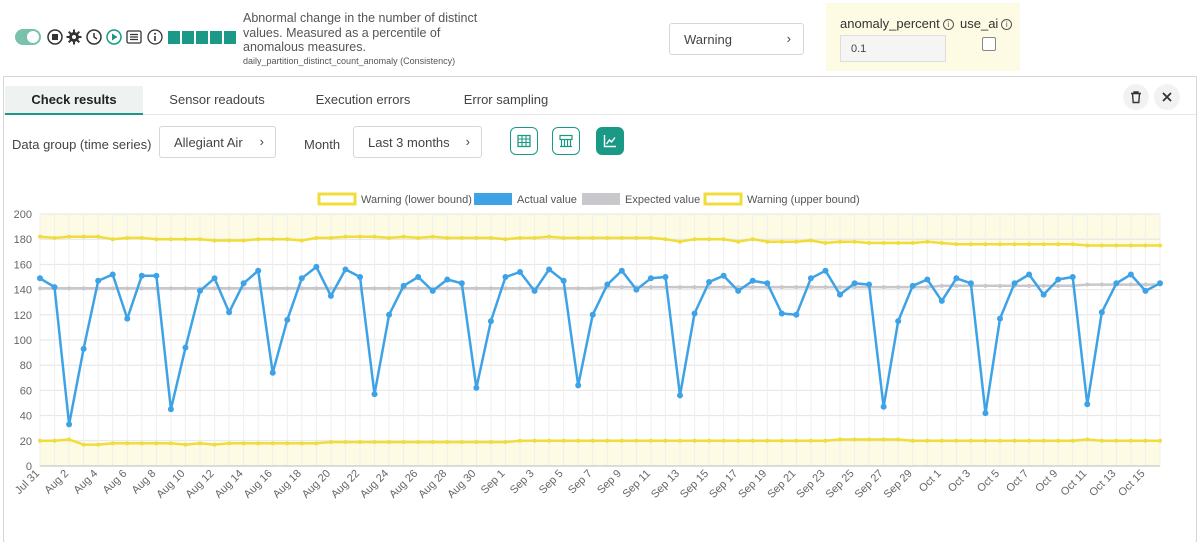 The image size is (1200, 542). I want to click on x-tick-label: Aug 12, so click(200, 484).